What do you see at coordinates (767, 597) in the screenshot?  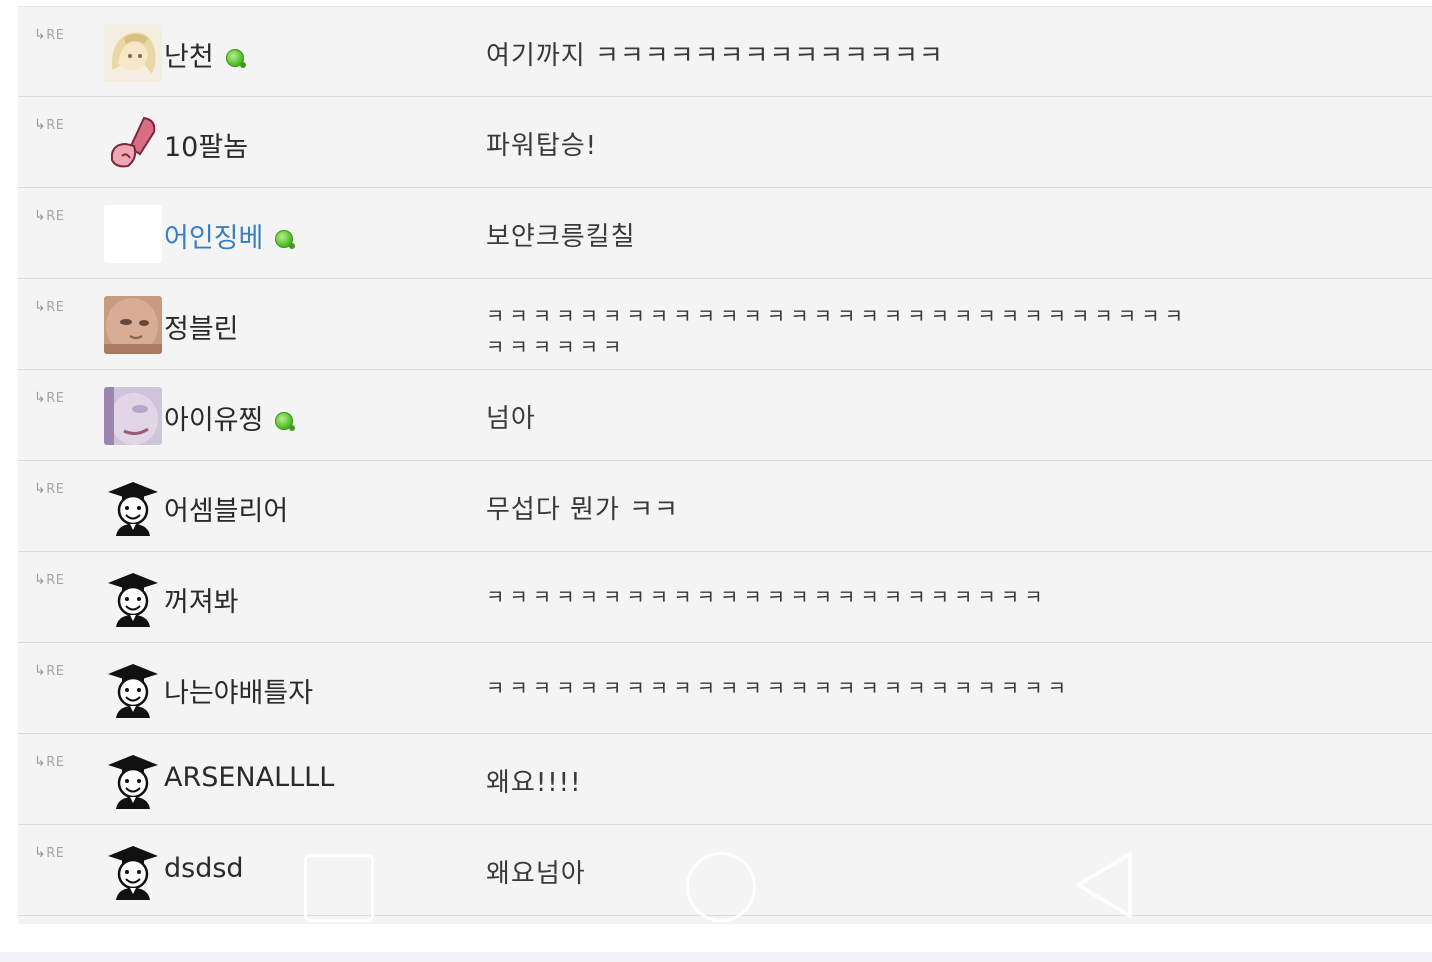 I see `comment-message: ㅋㅋㅋㅋㅋㅋㅋㅋㅋㅋㅋㅋㅋㅋㅋㅋㅋㅋㅋㅋㅋㅋㅋㅋ` at bounding box center [767, 597].